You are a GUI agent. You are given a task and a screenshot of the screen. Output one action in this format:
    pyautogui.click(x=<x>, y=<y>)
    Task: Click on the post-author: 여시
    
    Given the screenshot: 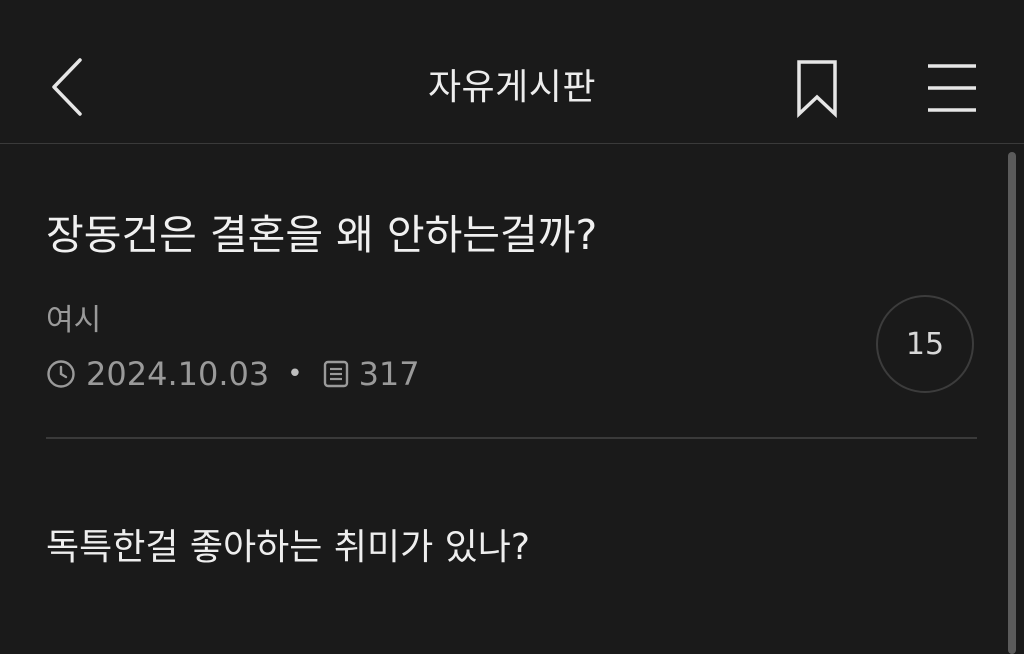 What is the action you would take?
    pyautogui.click(x=73, y=321)
    